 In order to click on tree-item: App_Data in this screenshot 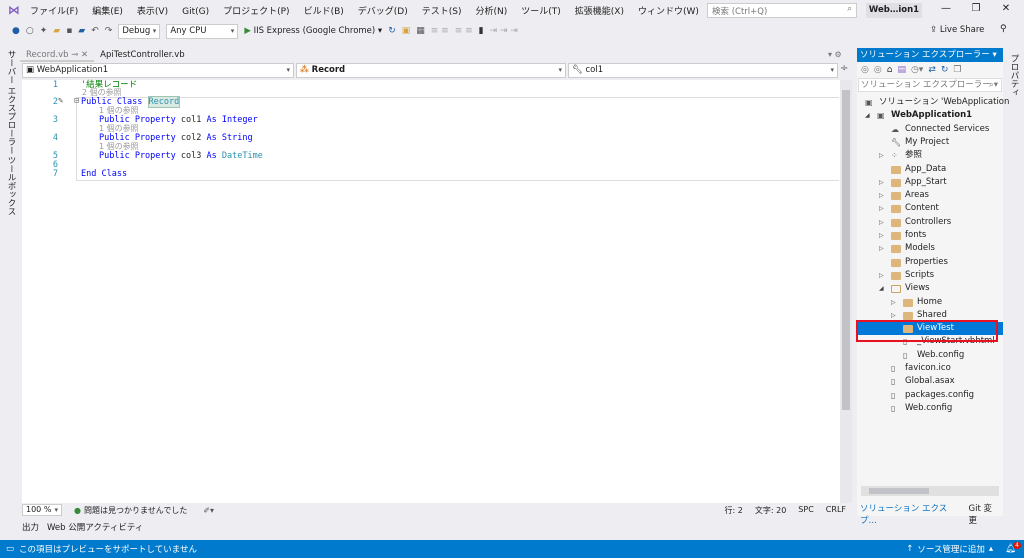, I will do `click(930, 169)`.